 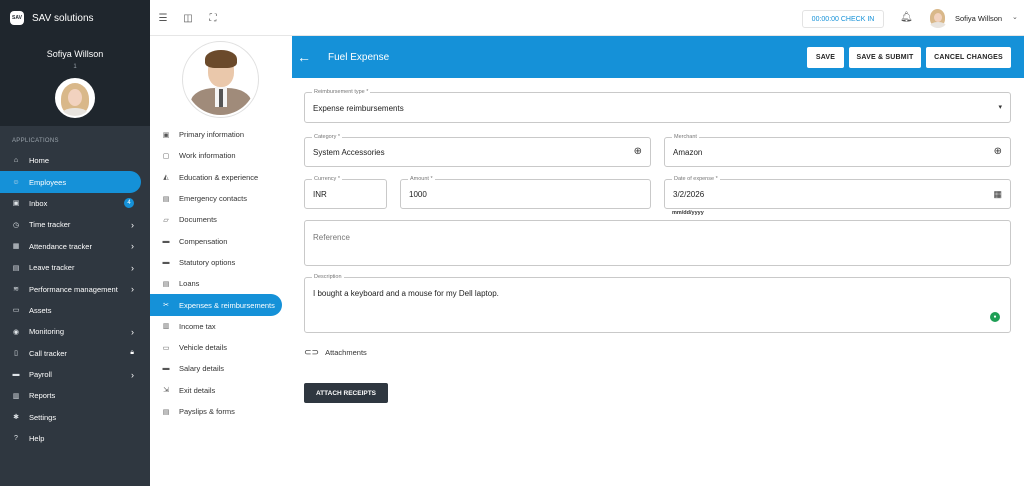 I want to click on graduation-icon: ◭, so click(x=166, y=178).